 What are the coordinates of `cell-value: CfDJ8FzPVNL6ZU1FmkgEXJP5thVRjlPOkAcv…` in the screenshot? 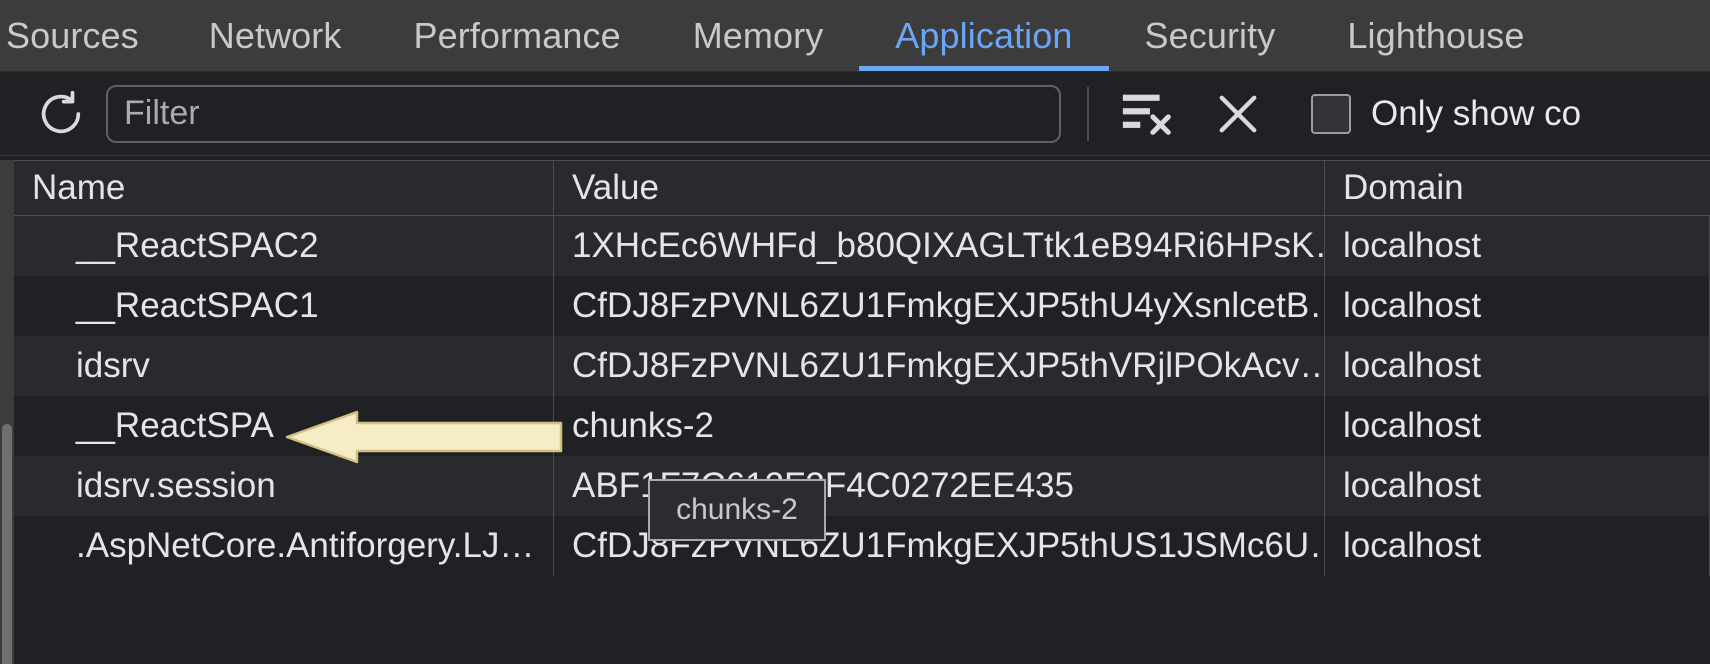 It's located at (939, 366).